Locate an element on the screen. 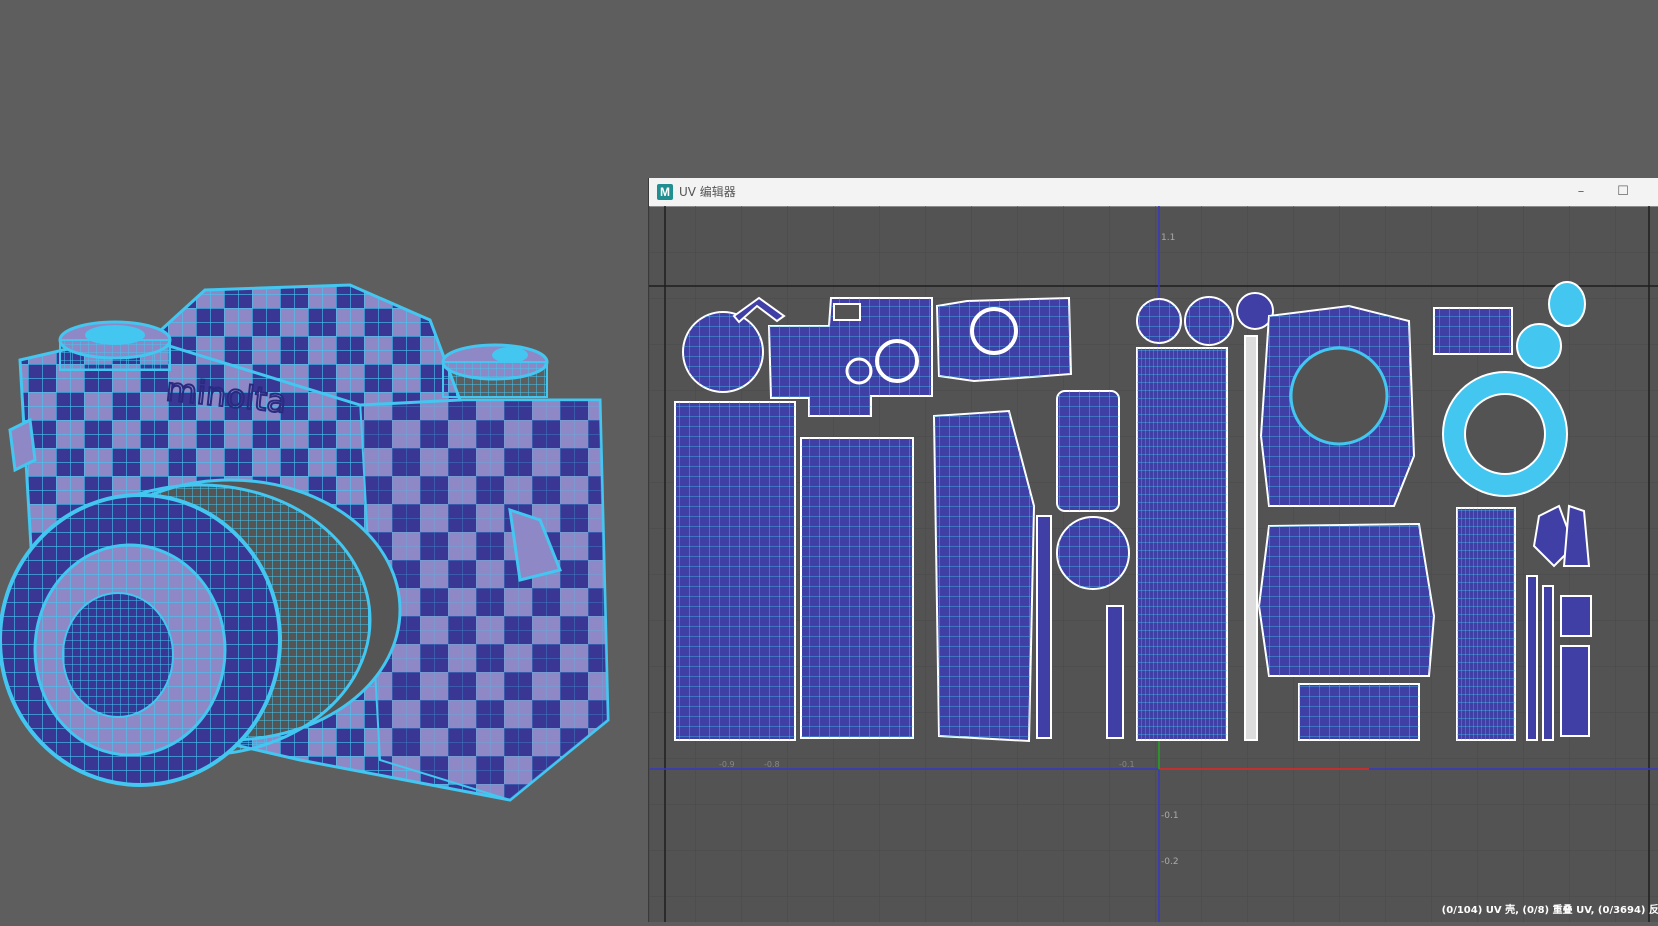 Image resolution: width=1658 pixels, height=926 pixels. uv-shell-ruler is located at coordinates (1251, 538).